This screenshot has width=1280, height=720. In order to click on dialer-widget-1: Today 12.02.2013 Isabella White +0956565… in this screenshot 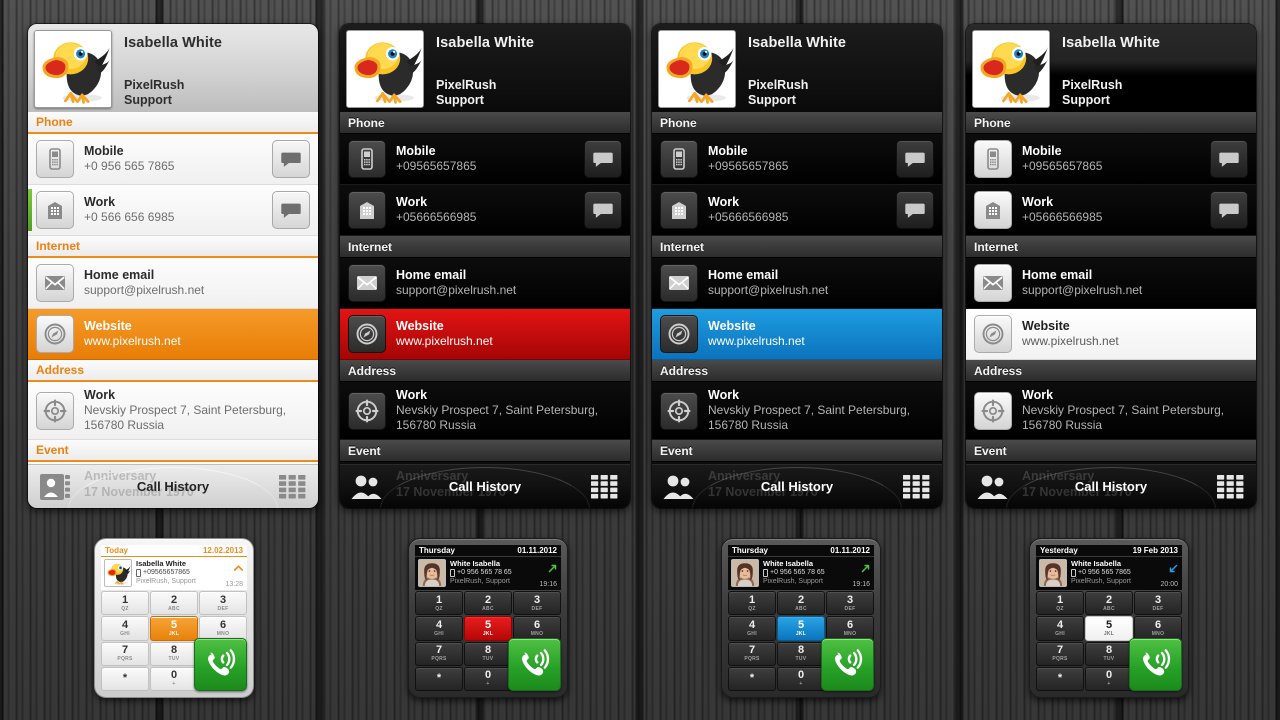, I will do `click(174, 618)`.